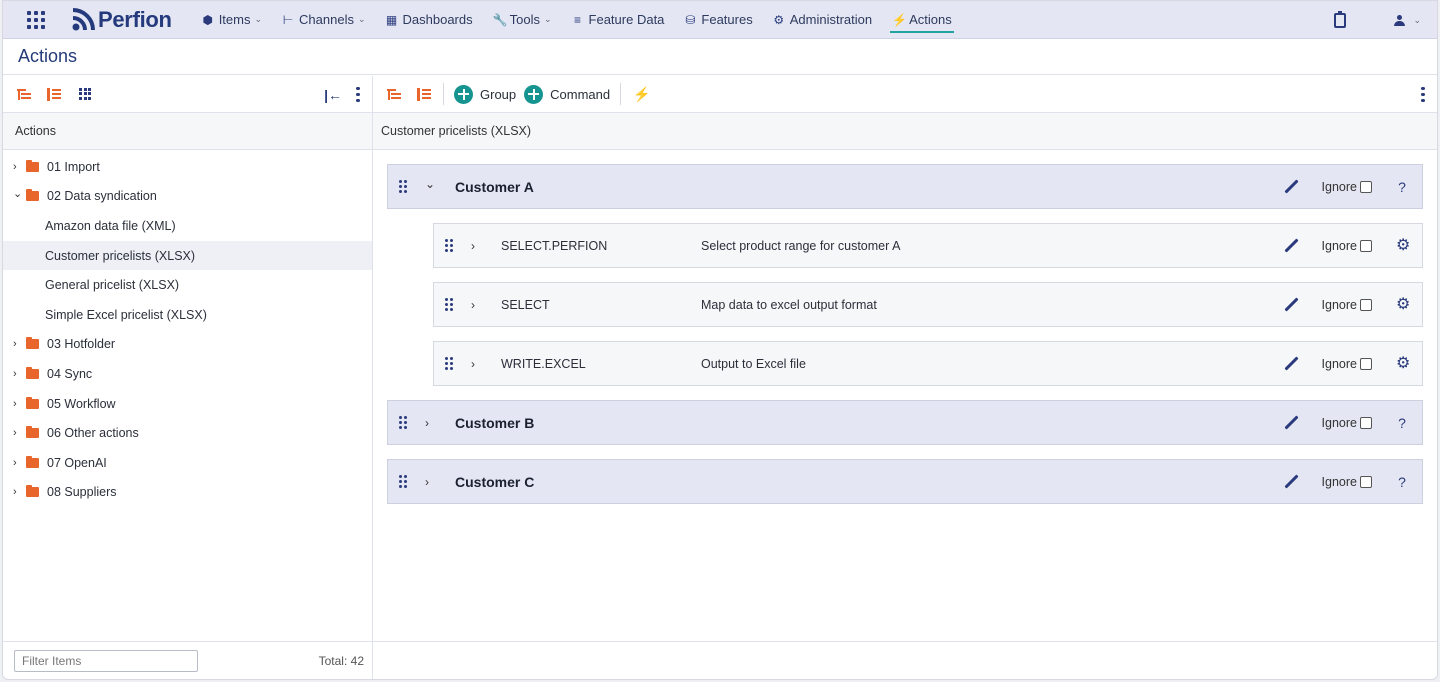 The image size is (1440, 682). What do you see at coordinates (187, 167) in the screenshot?
I see `tree-folder-item: › 01 Import` at bounding box center [187, 167].